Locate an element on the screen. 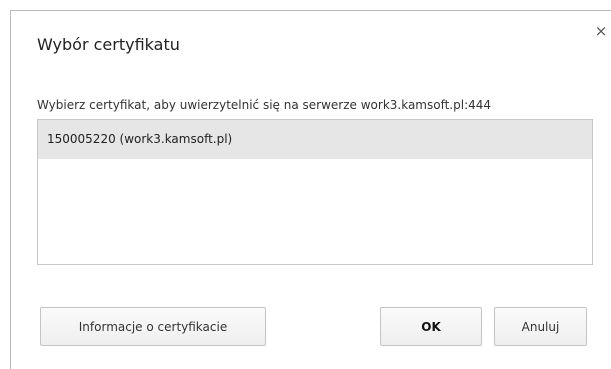 Image resolution: width=611 pixels, height=369 pixels. certificate-list-item: 150005220 (work3.kamsoft.pl) is located at coordinates (315, 139).